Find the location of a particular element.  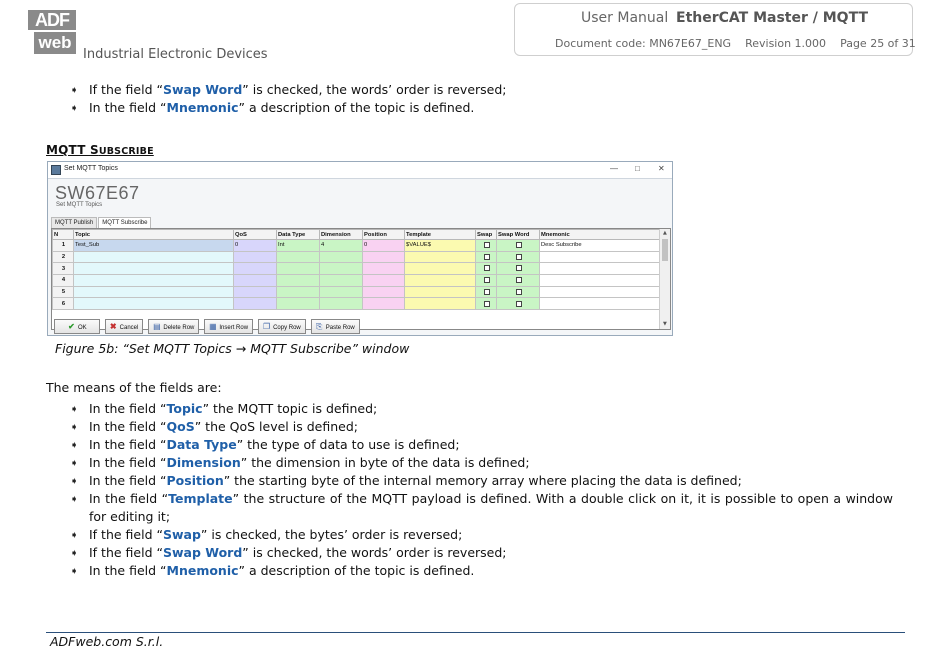

column-header: QoS is located at coordinates (255, 234).